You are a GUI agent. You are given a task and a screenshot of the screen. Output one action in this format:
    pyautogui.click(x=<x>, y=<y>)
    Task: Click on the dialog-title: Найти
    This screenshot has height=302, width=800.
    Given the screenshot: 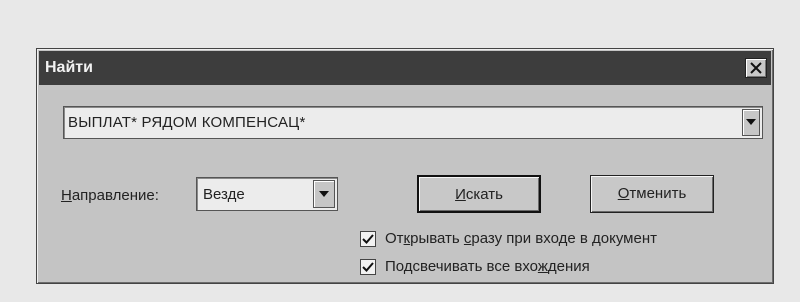 What is the action you would take?
    pyautogui.click(x=69, y=67)
    